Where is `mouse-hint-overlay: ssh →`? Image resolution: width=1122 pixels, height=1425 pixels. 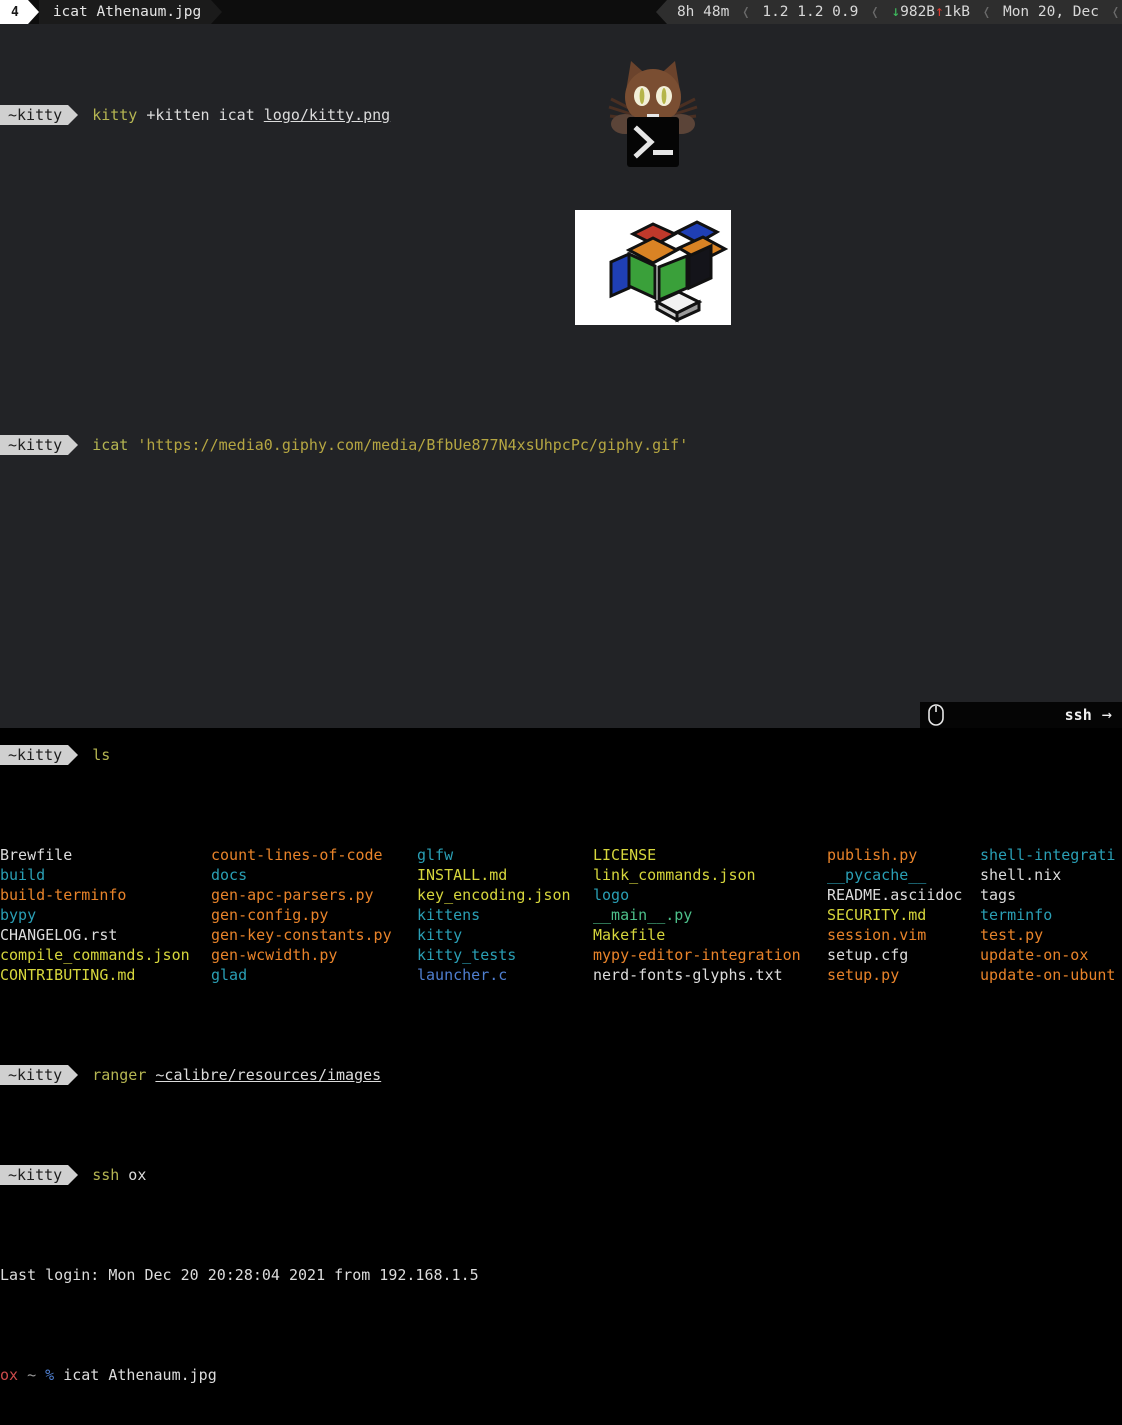
mouse-hint-overlay: ssh → is located at coordinates (1021, 715).